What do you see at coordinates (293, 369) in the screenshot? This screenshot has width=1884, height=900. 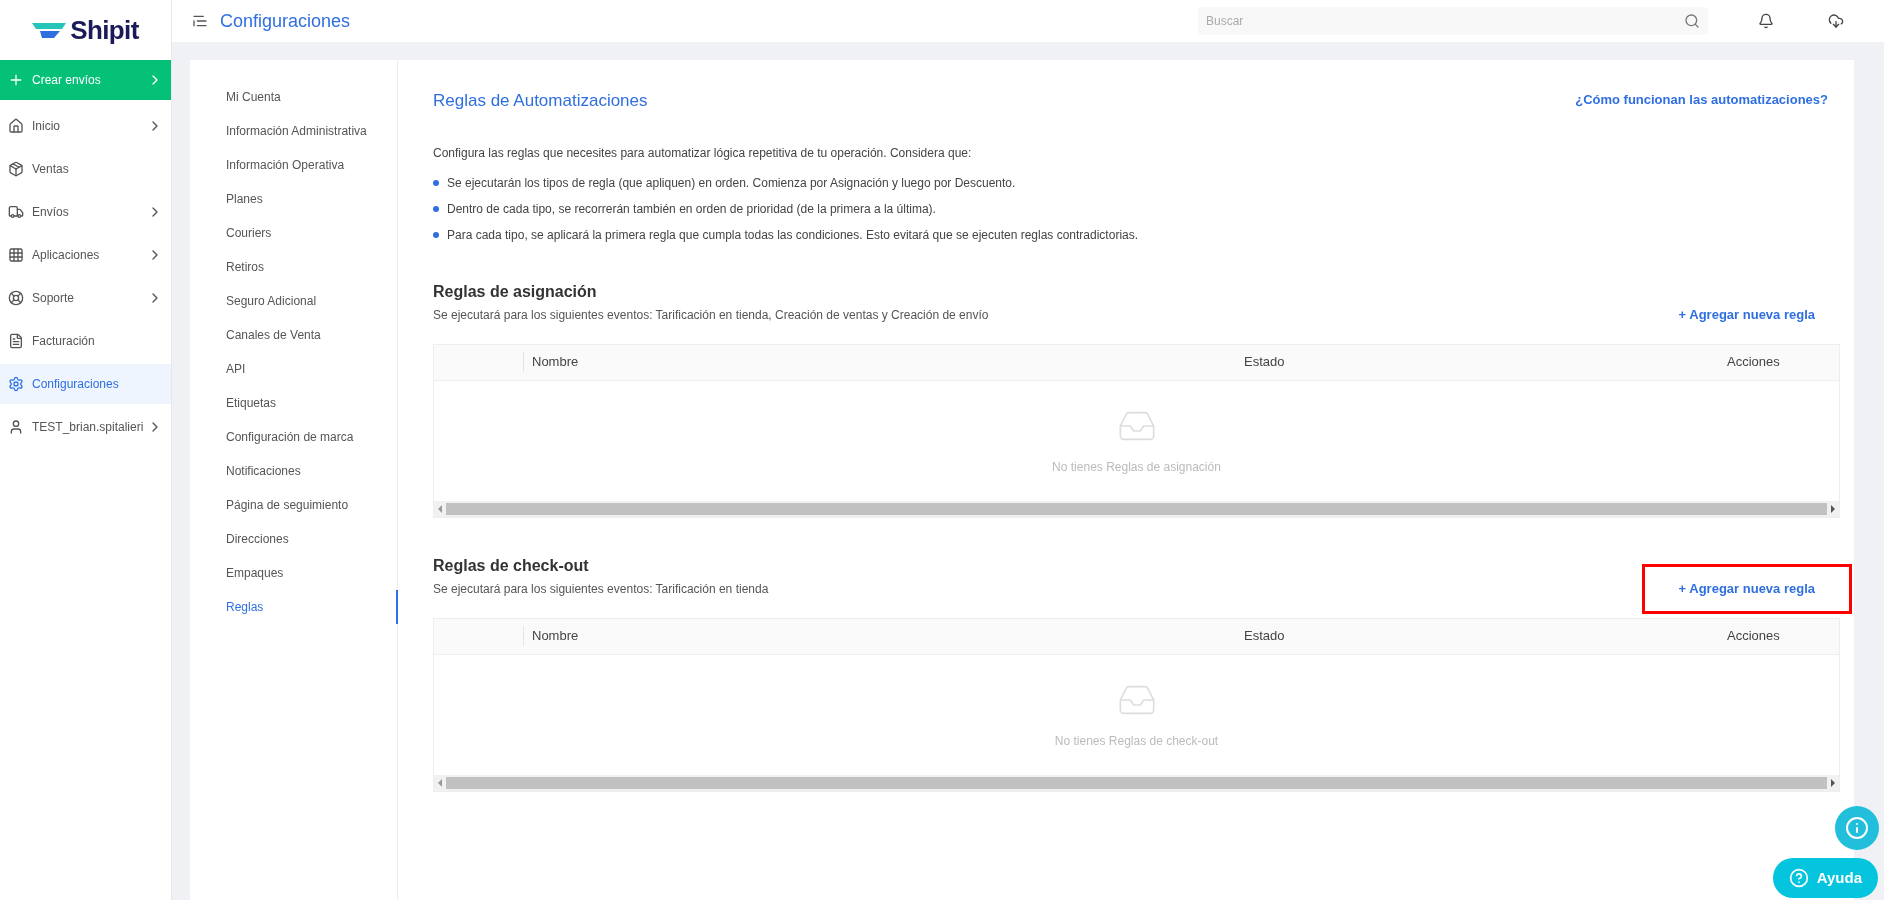 I see `settings-menu-item: API` at bounding box center [293, 369].